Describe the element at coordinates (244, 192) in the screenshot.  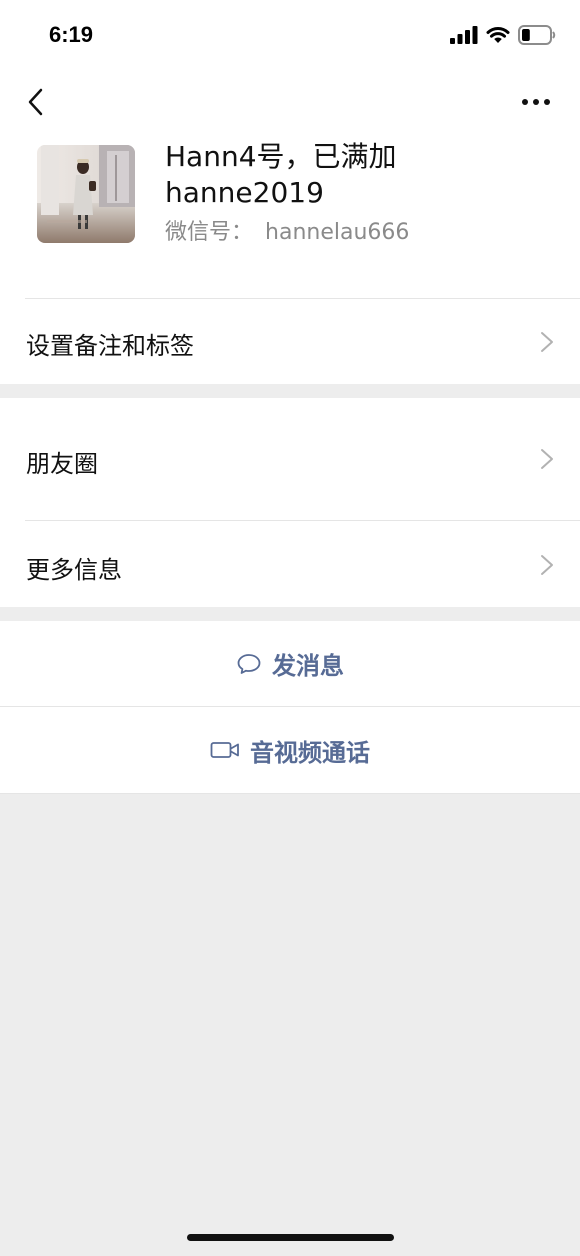
I see `profile-name-line-2: hanne2019` at that location.